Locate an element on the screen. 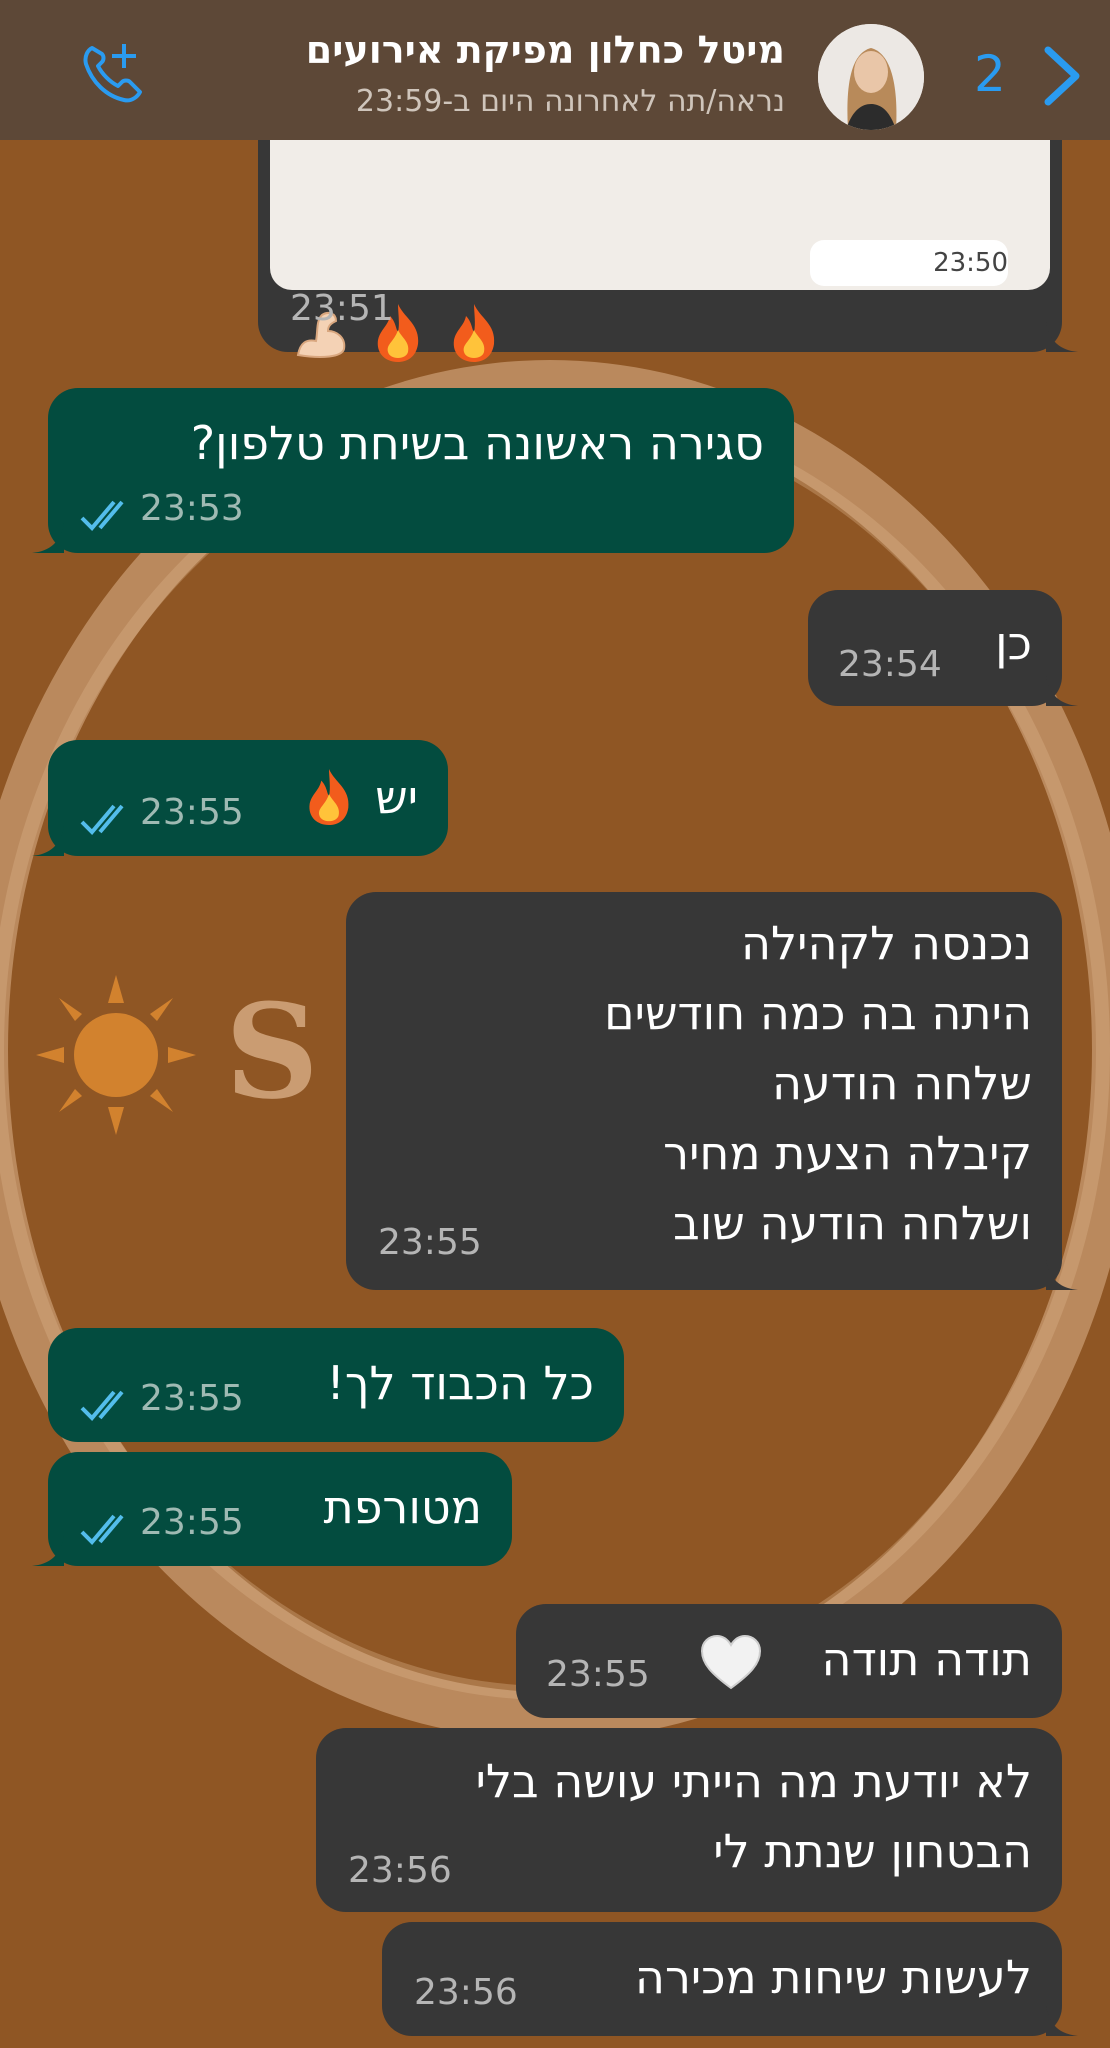 The image size is (1110, 2048). contact-name: מיטל כחלון מפיקת אירועים is located at coordinates (545, 50).